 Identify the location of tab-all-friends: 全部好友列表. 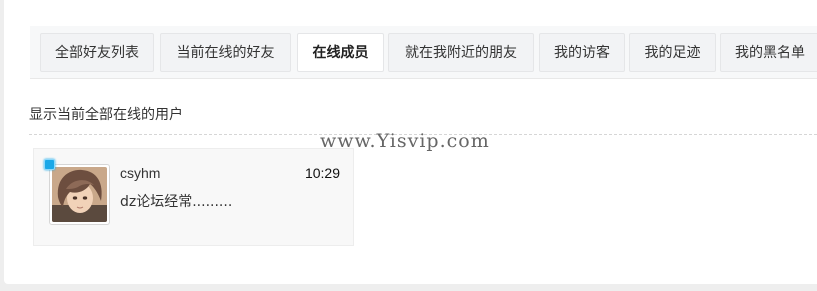
(97, 52).